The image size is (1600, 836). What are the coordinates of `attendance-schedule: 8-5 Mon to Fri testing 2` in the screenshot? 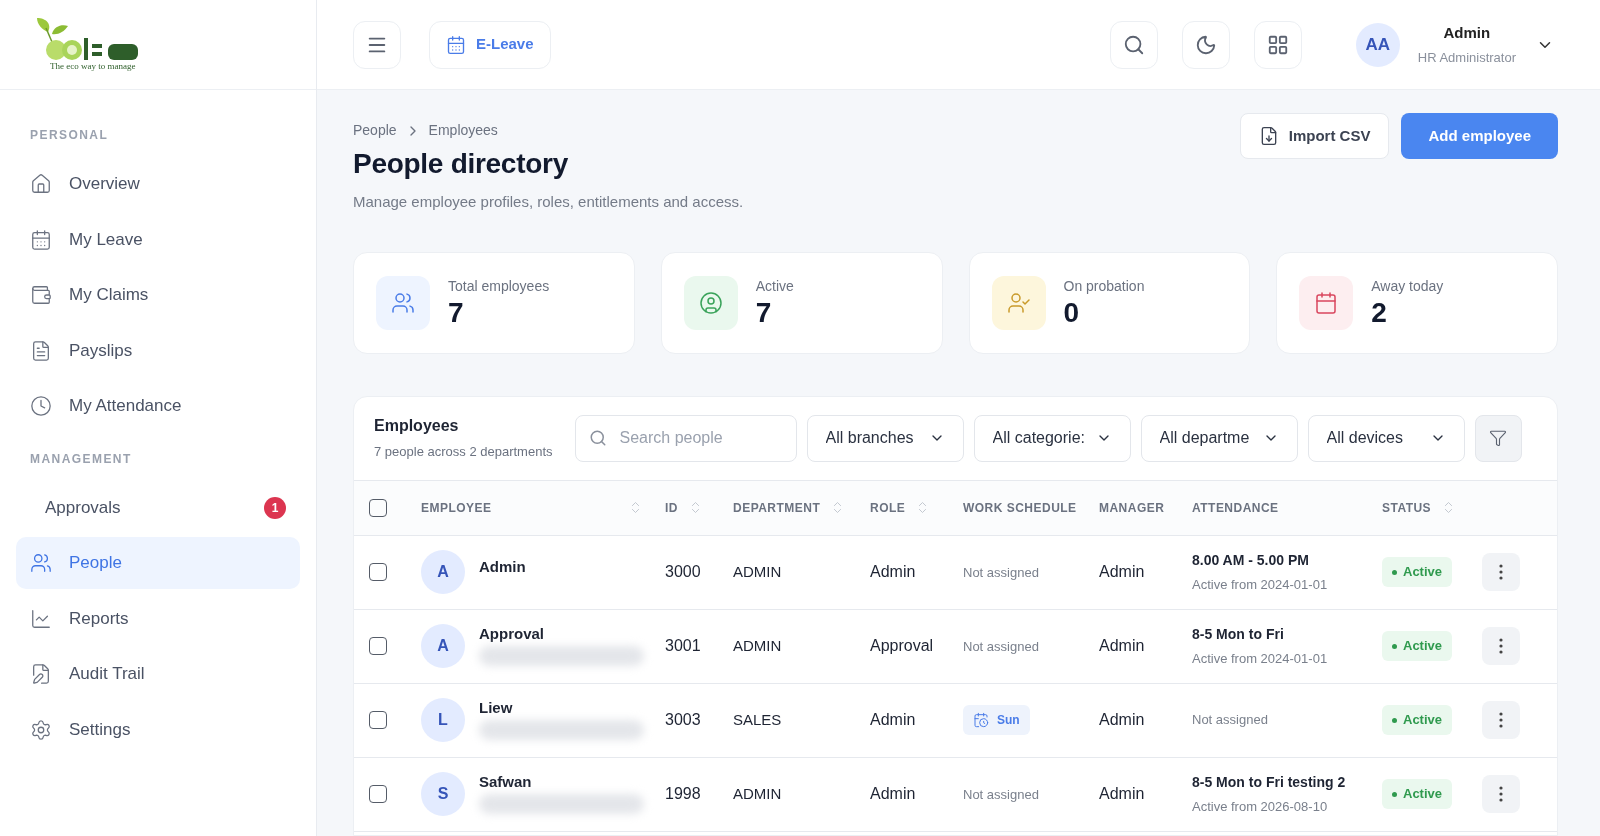 It's located at (1269, 782).